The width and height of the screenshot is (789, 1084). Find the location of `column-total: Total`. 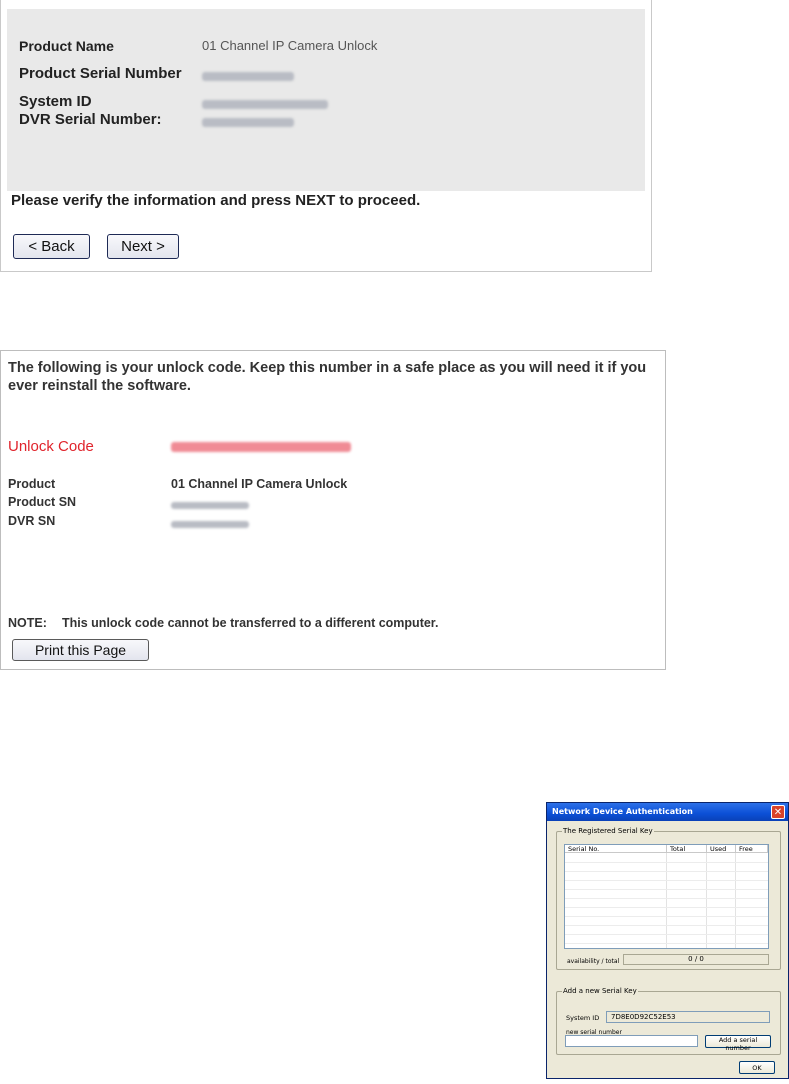

column-total: Total is located at coordinates (687, 849).